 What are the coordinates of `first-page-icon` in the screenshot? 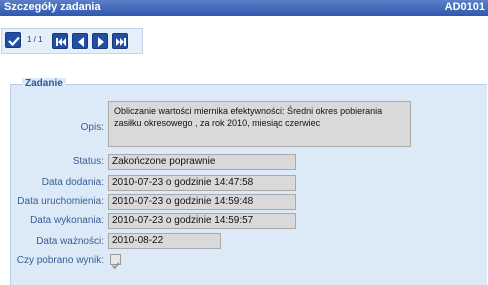 It's located at (61, 42).